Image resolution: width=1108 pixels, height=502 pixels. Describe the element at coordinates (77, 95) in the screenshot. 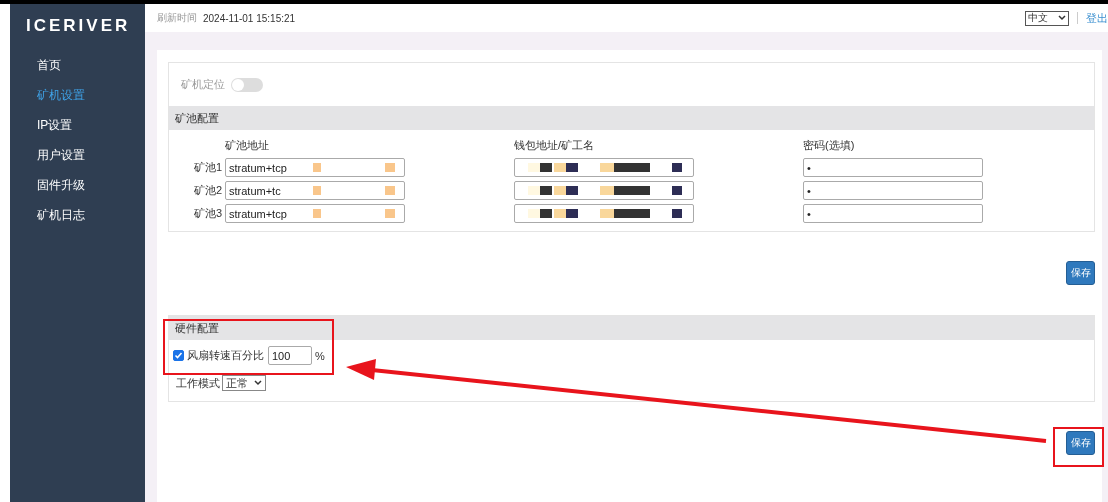

I see `sidebar-item: 矿机设置` at that location.